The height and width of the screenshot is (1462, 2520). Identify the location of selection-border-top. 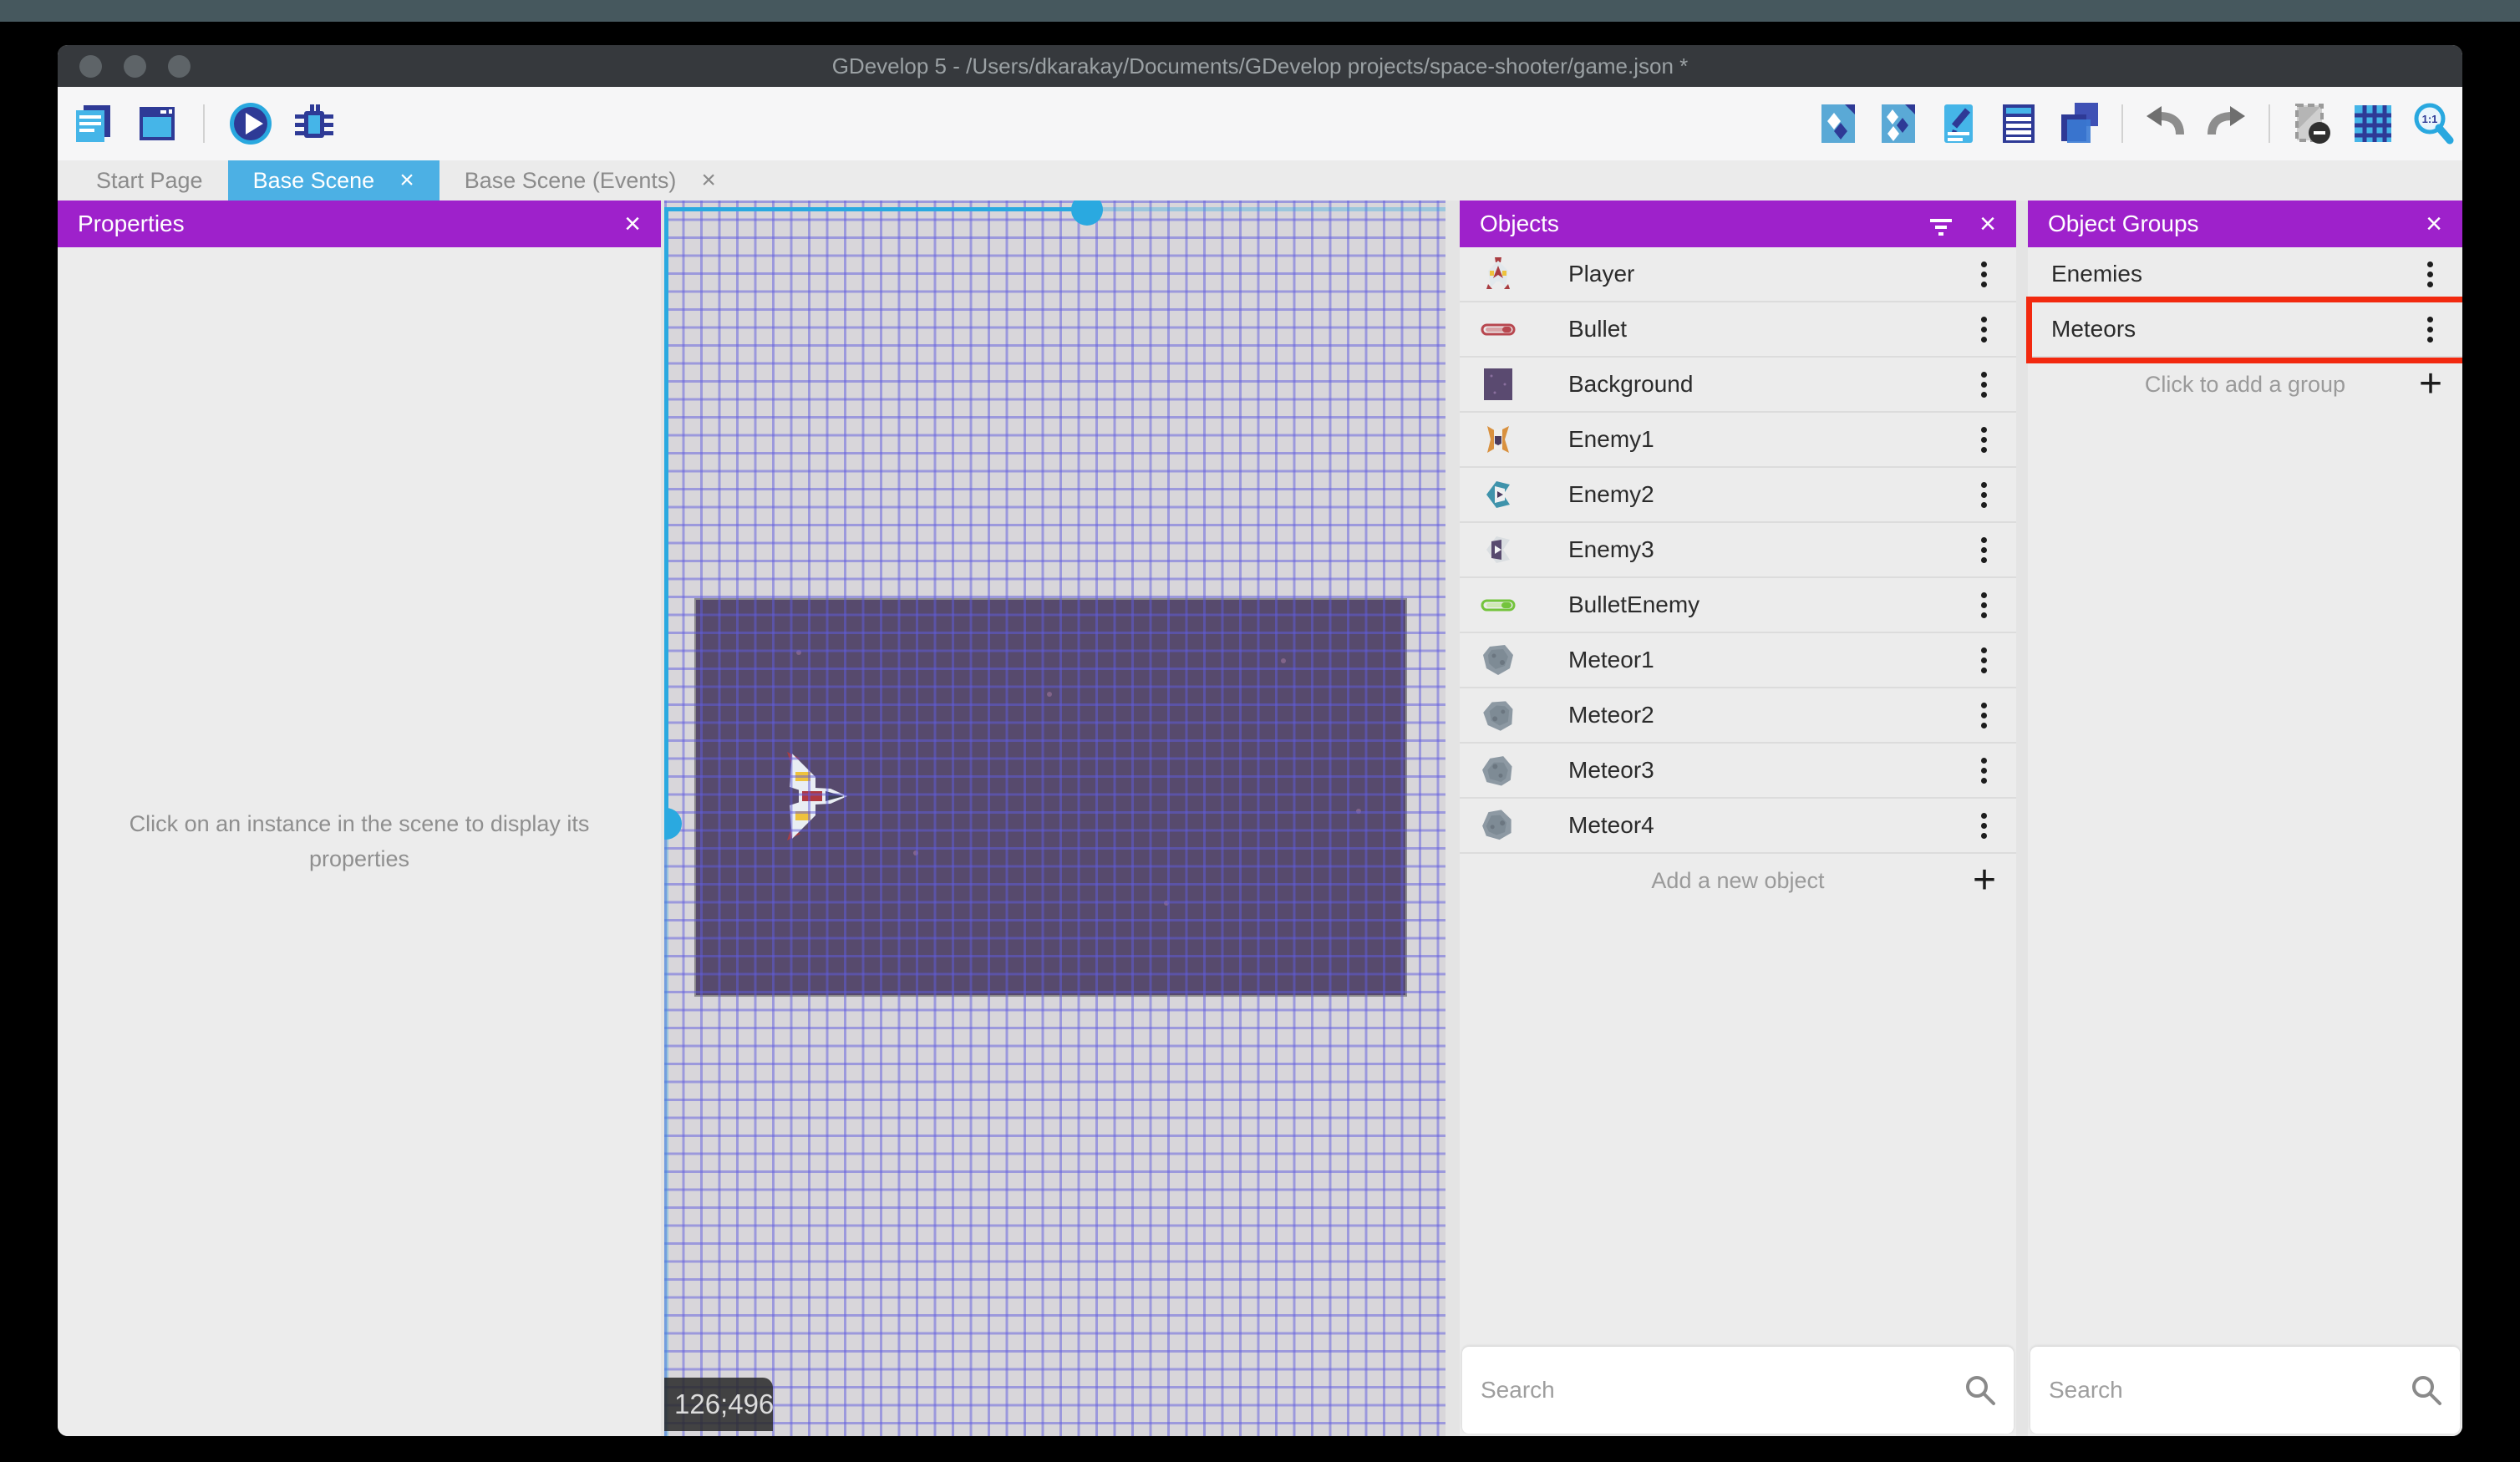
(875, 209).